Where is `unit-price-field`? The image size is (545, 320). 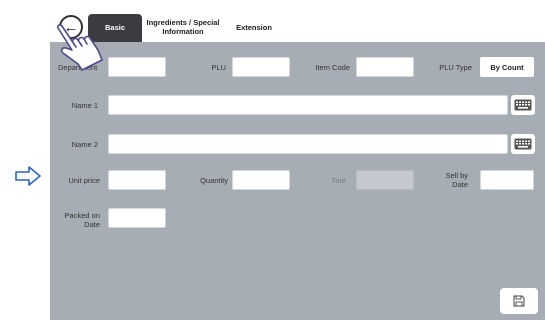
unit-price-field is located at coordinates (137, 180).